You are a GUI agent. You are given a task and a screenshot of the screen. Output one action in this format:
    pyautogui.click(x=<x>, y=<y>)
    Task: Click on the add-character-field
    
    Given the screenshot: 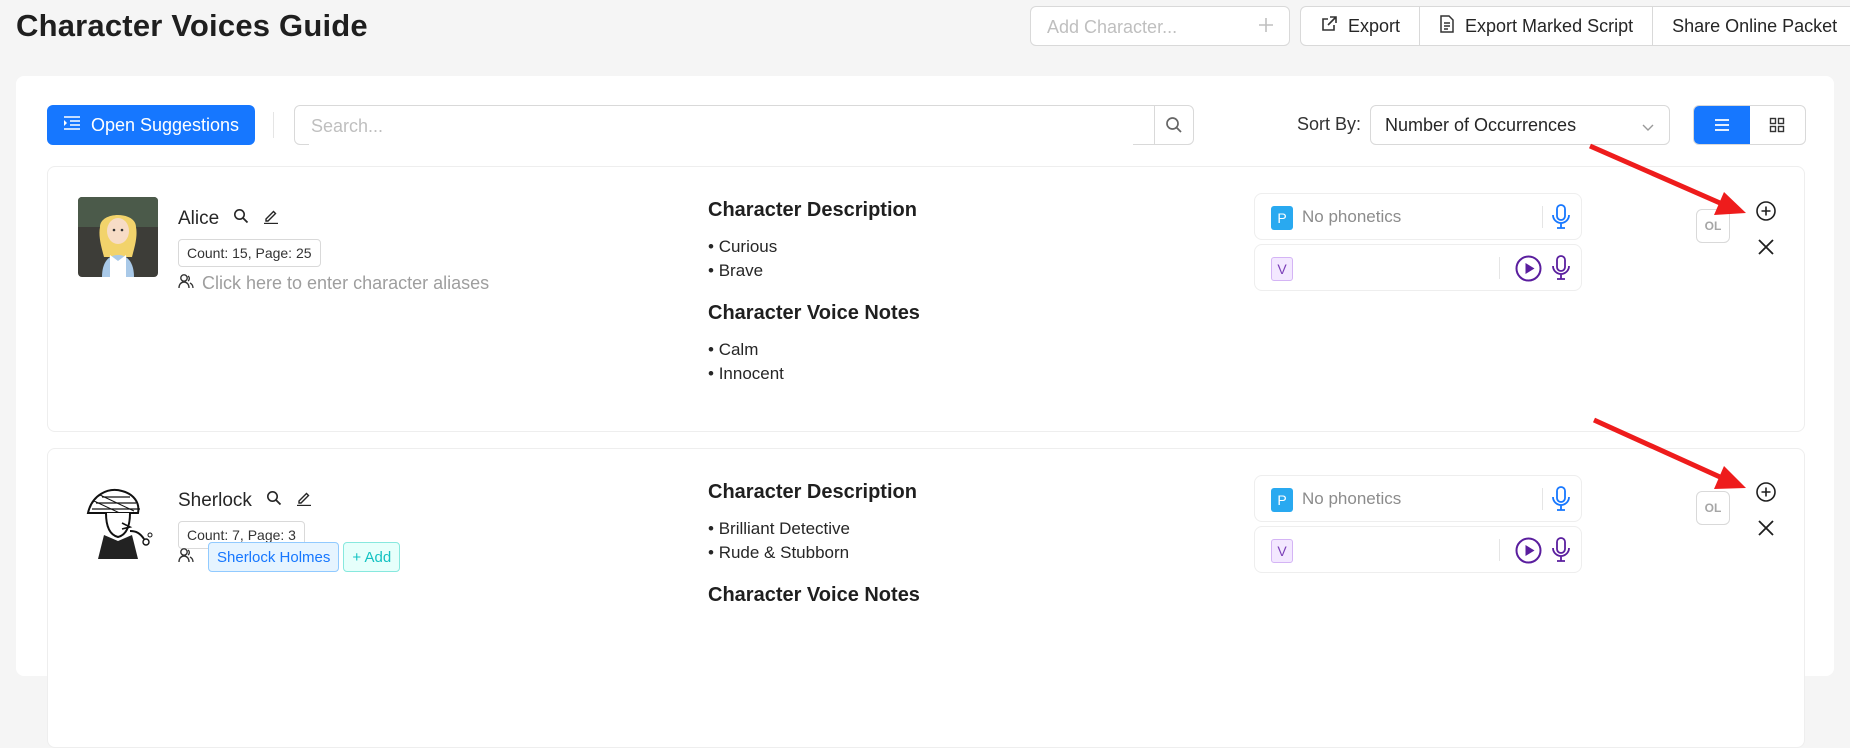 What is the action you would take?
    pyautogui.click(x=1160, y=26)
    